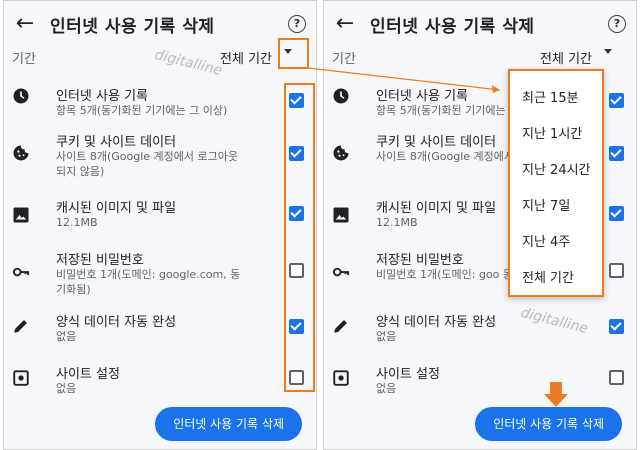  I want to click on list-item-passwords: 저장된 비밀번호 비밀번호 1개(도메인: google.com, 동기화됨), so click(160, 279).